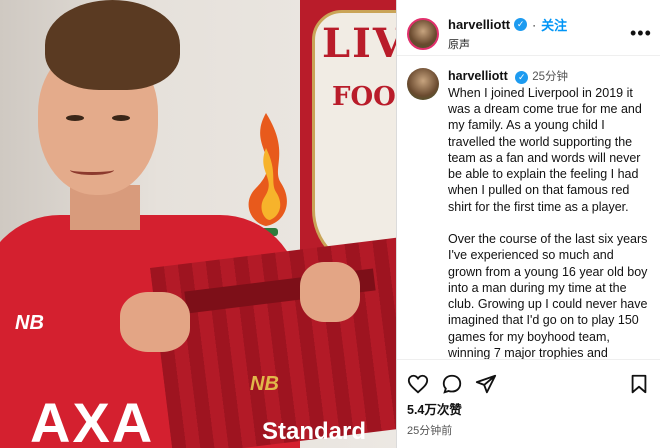 Image resolution: width=660 pixels, height=448 pixels. What do you see at coordinates (92, 170) in the screenshot?
I see `player-smile` at bounding box center [92, 170].